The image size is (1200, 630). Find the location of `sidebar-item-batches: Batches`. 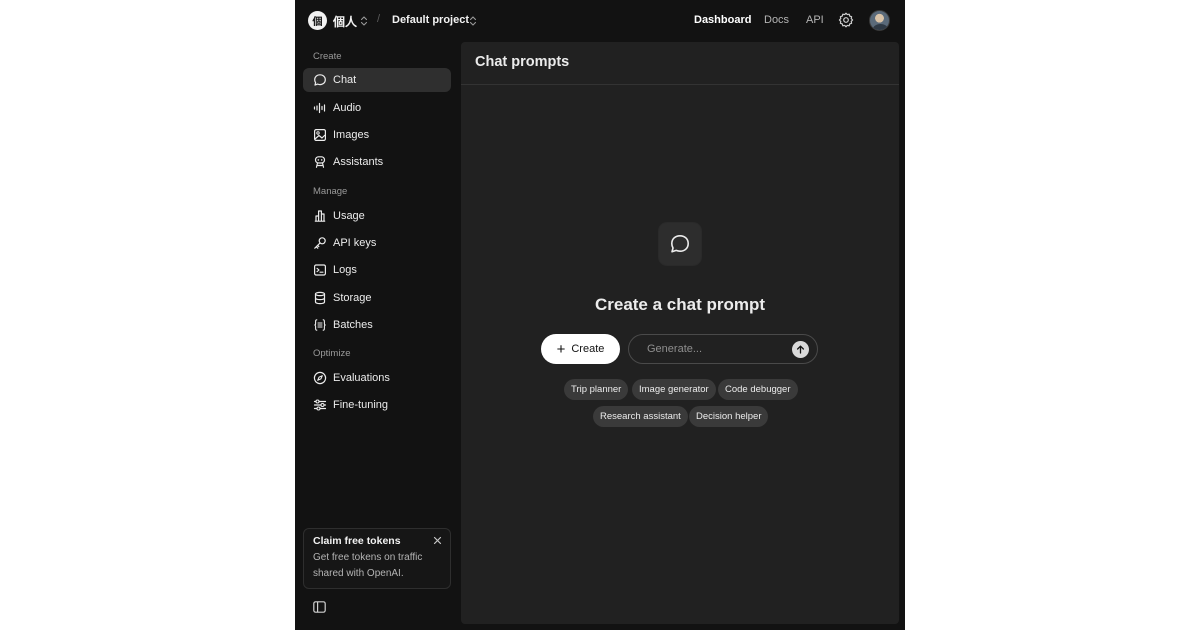

sidebar-item-batches: Batches is located at coordinates (377, 325).